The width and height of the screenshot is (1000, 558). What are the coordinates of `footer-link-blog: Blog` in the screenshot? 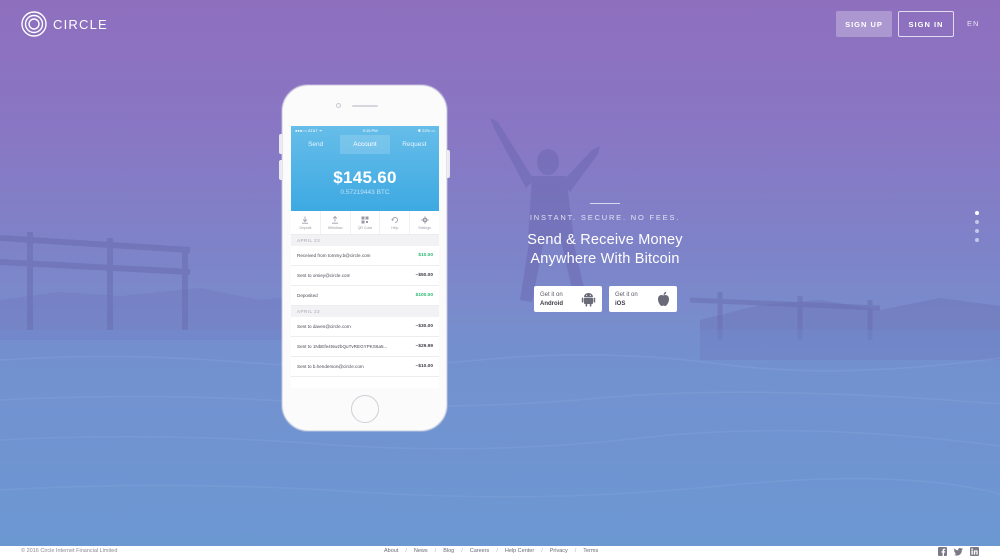 It's located at (448, 551).